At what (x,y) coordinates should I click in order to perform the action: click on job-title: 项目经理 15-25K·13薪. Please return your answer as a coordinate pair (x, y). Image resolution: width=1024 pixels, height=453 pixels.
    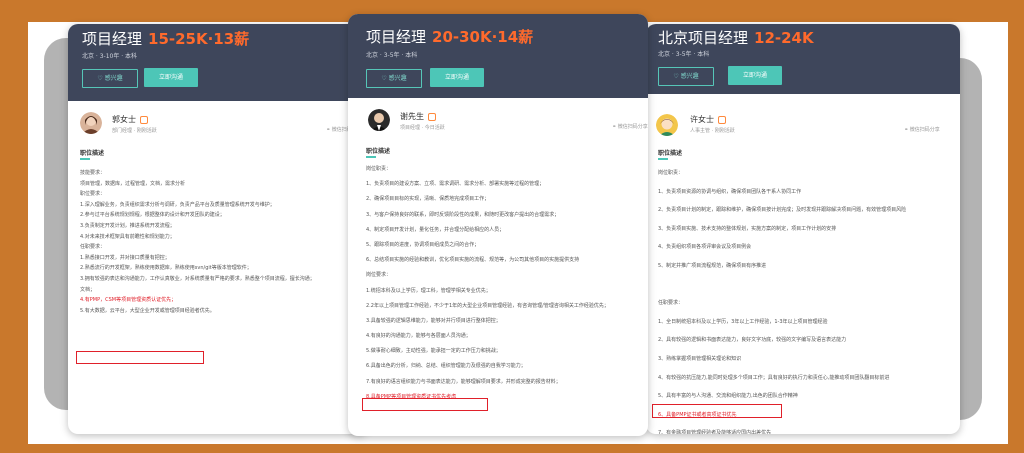
    Looking at the image, I should click on (166, 39).